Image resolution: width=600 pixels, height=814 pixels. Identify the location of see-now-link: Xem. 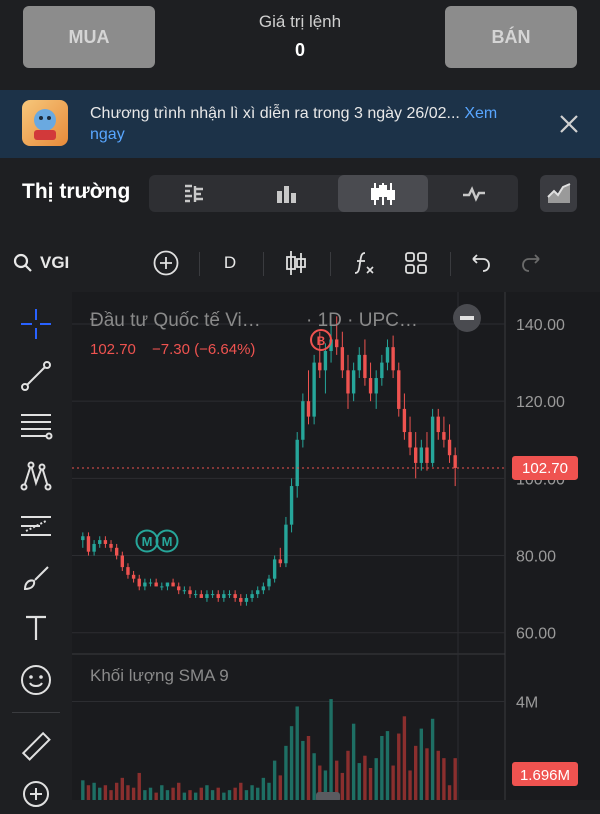
(480, 113).